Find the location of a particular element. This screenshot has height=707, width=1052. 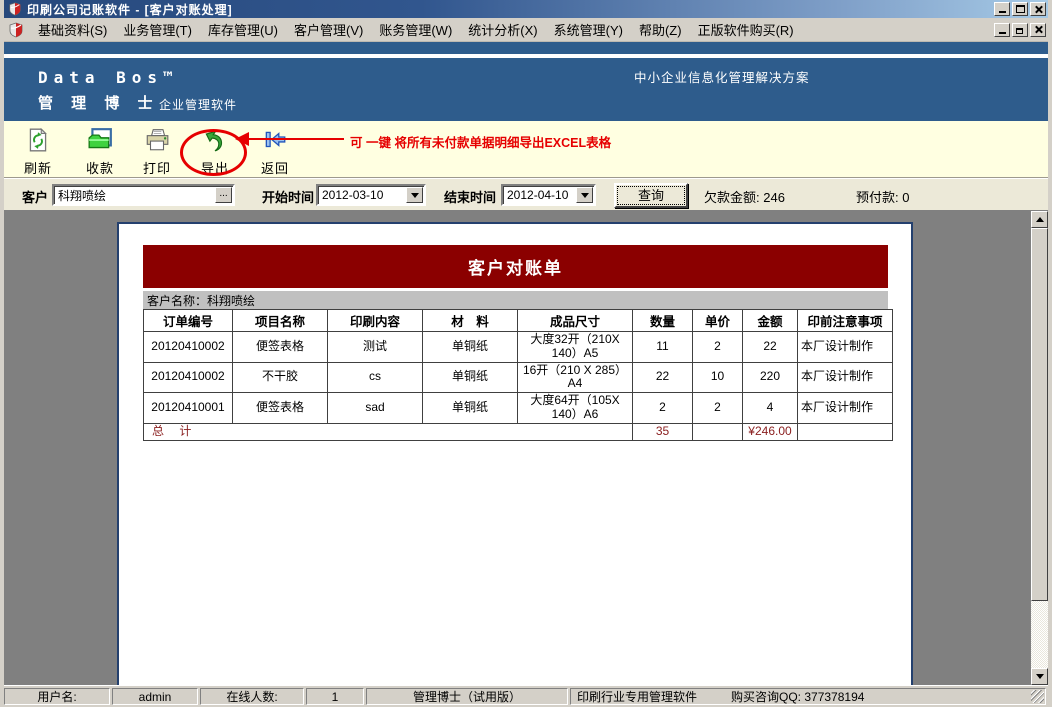

menu-statistics: 统计分析(X) is located at coordinates (502, 29).